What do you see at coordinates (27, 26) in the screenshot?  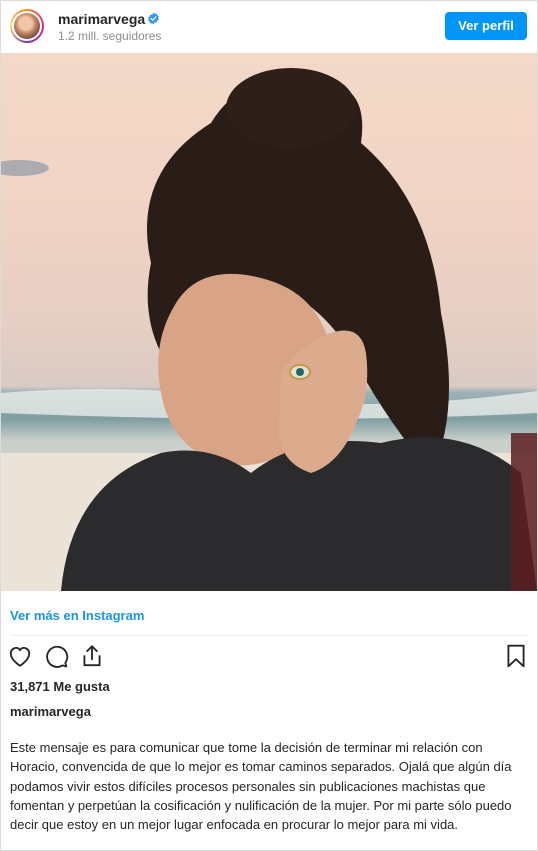 I see `avatar` at bounding box center [27, 26].